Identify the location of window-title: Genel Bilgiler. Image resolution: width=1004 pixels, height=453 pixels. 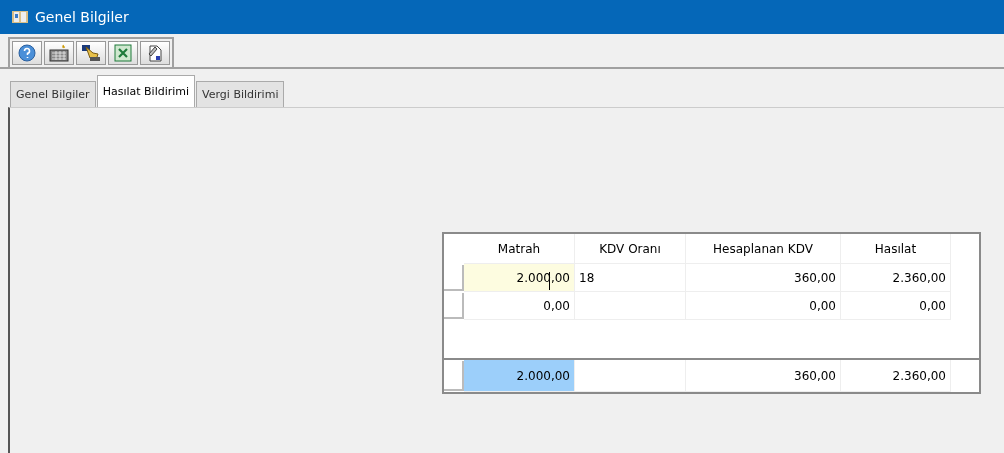
(82, 17).